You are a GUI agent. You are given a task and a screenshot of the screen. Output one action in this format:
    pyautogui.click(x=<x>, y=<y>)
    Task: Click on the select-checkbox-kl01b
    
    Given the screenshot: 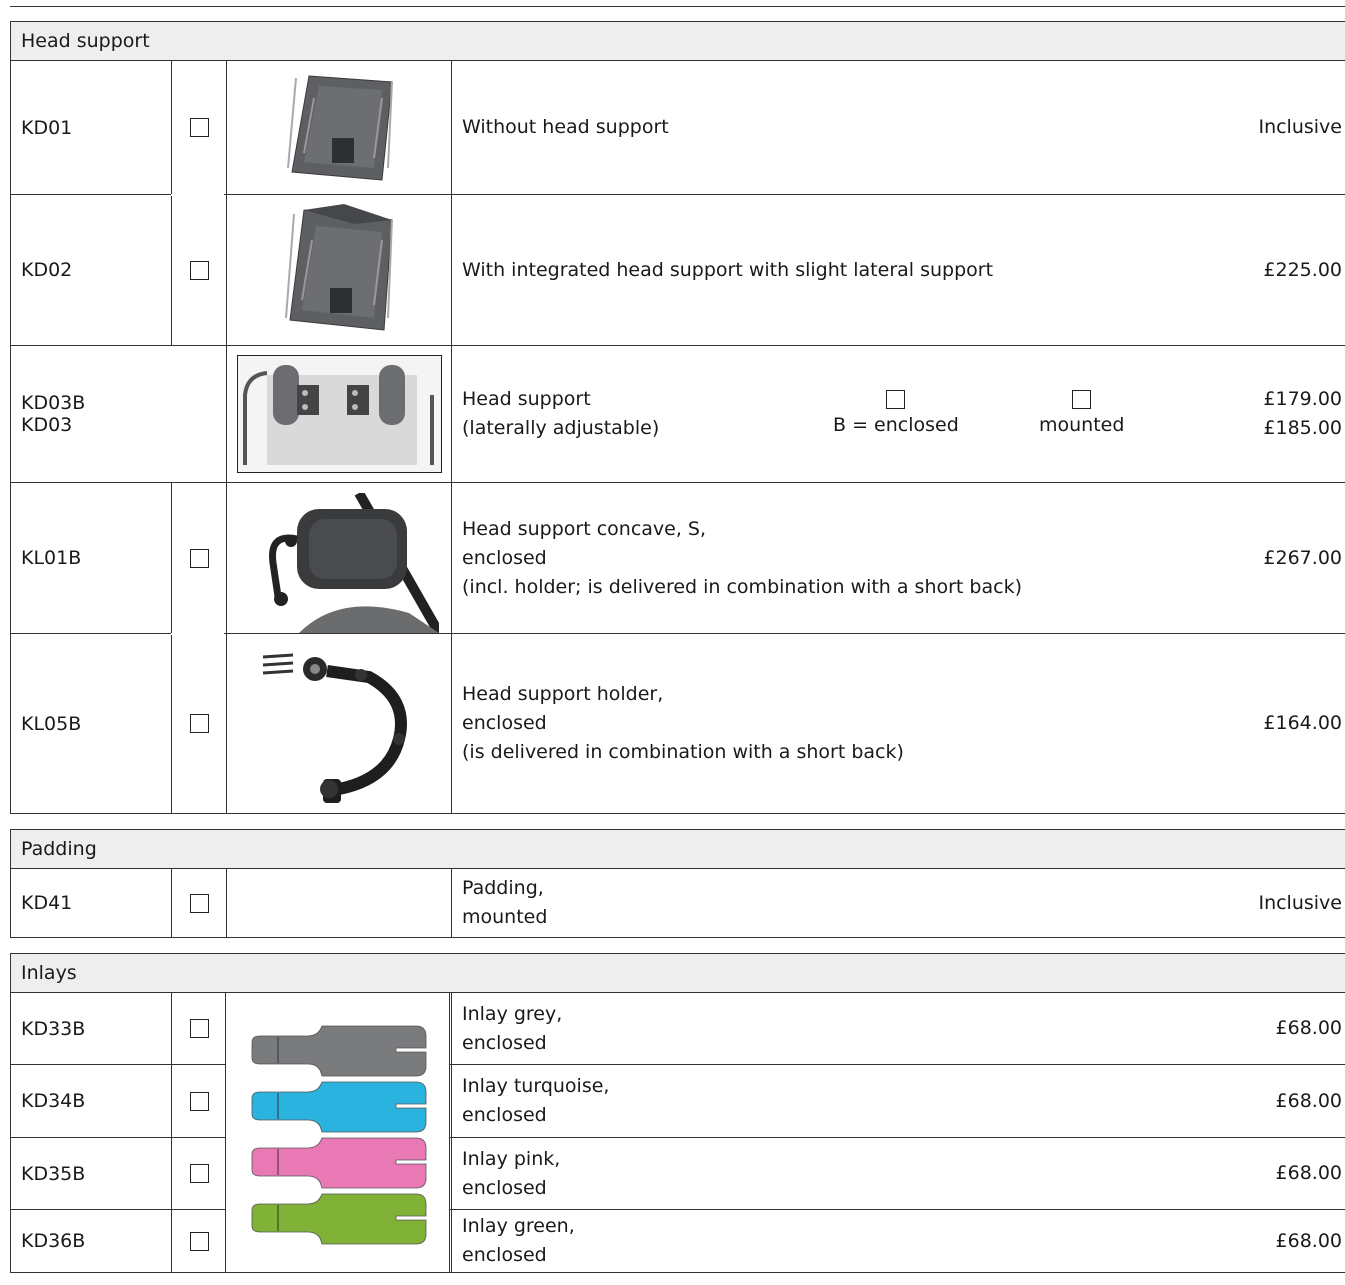 What is the action you would take?
    pyautogui.click(x=199, y=558)
    